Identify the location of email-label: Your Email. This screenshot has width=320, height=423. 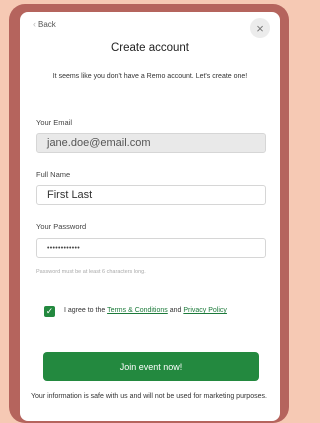
(54, 122).